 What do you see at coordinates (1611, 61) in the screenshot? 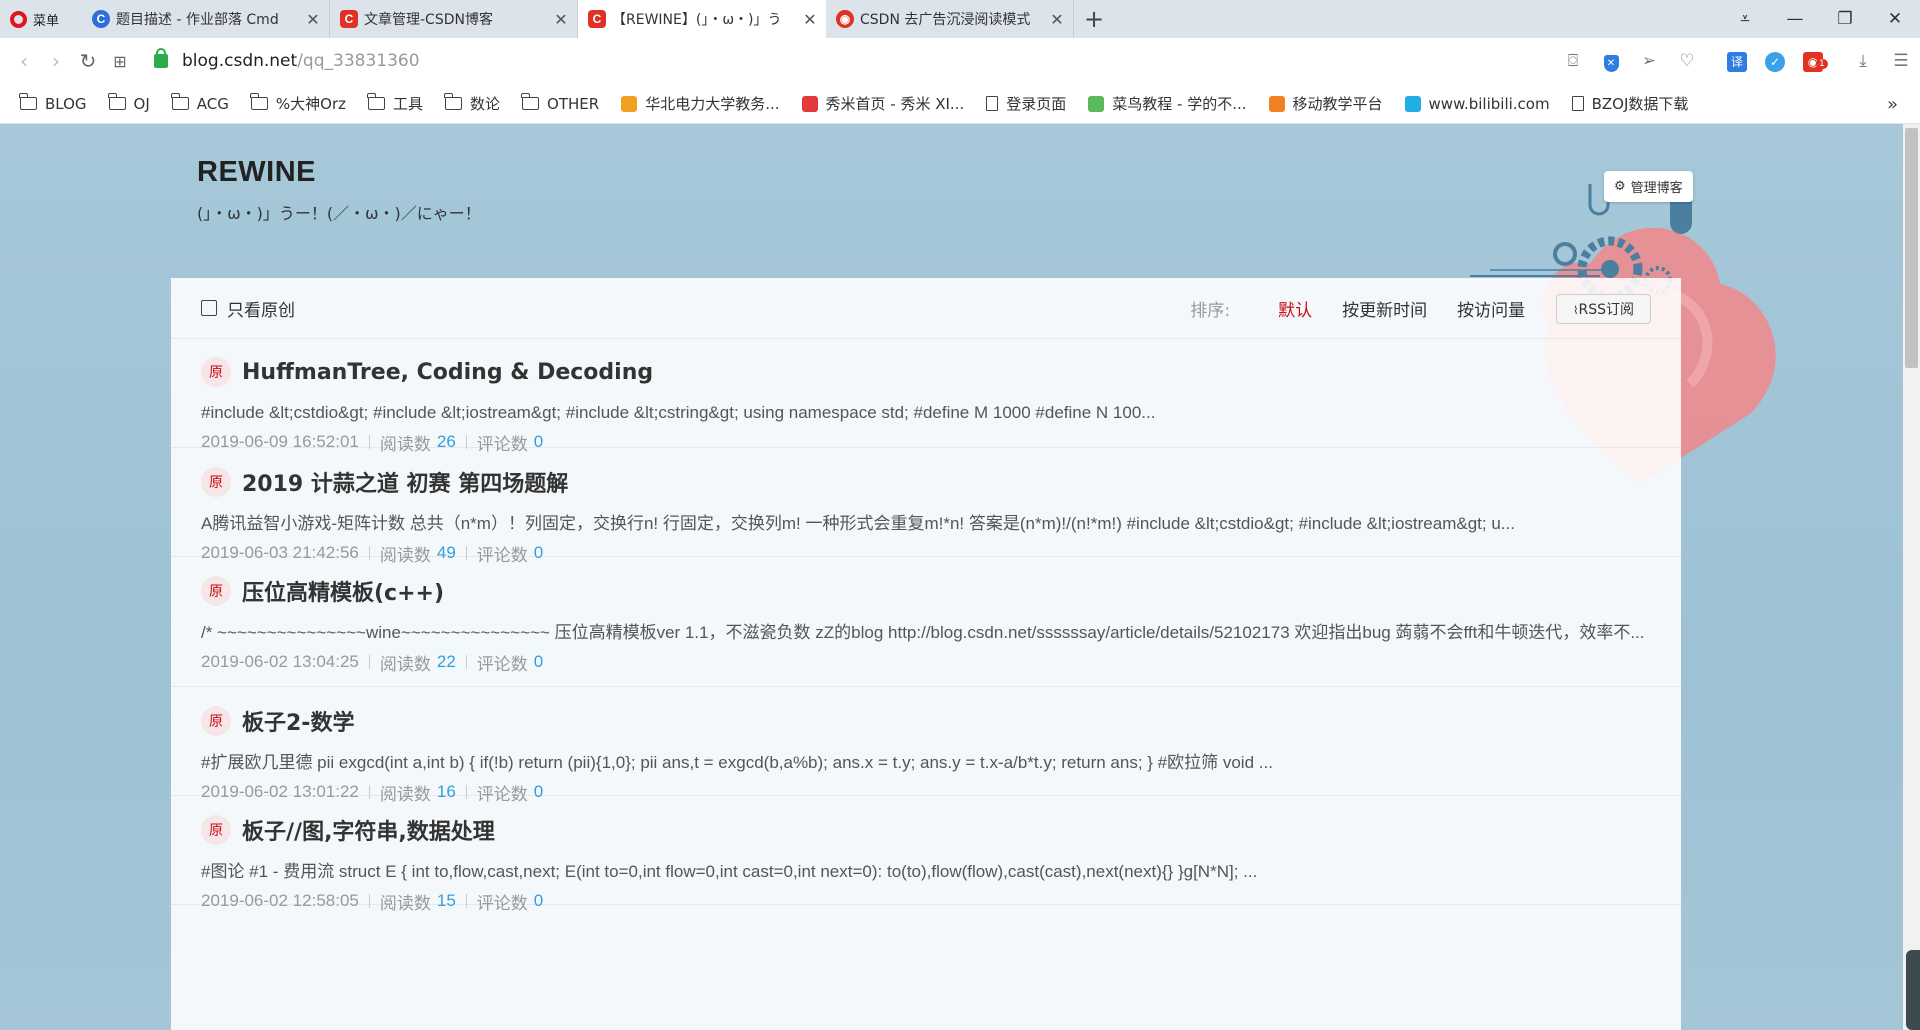
I see `shield-icon: ✕` at bounding box center [1611, 61].